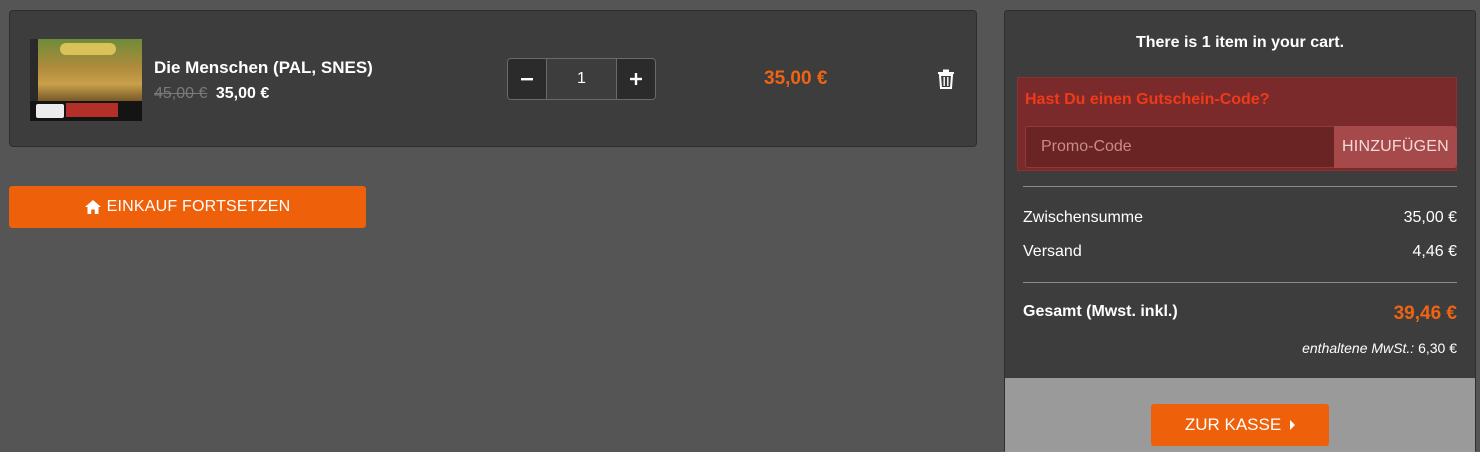 This screenshot has width=1480, height=452. I want to click on checkout-label: ZUR KASSE, so click(1233, 424).